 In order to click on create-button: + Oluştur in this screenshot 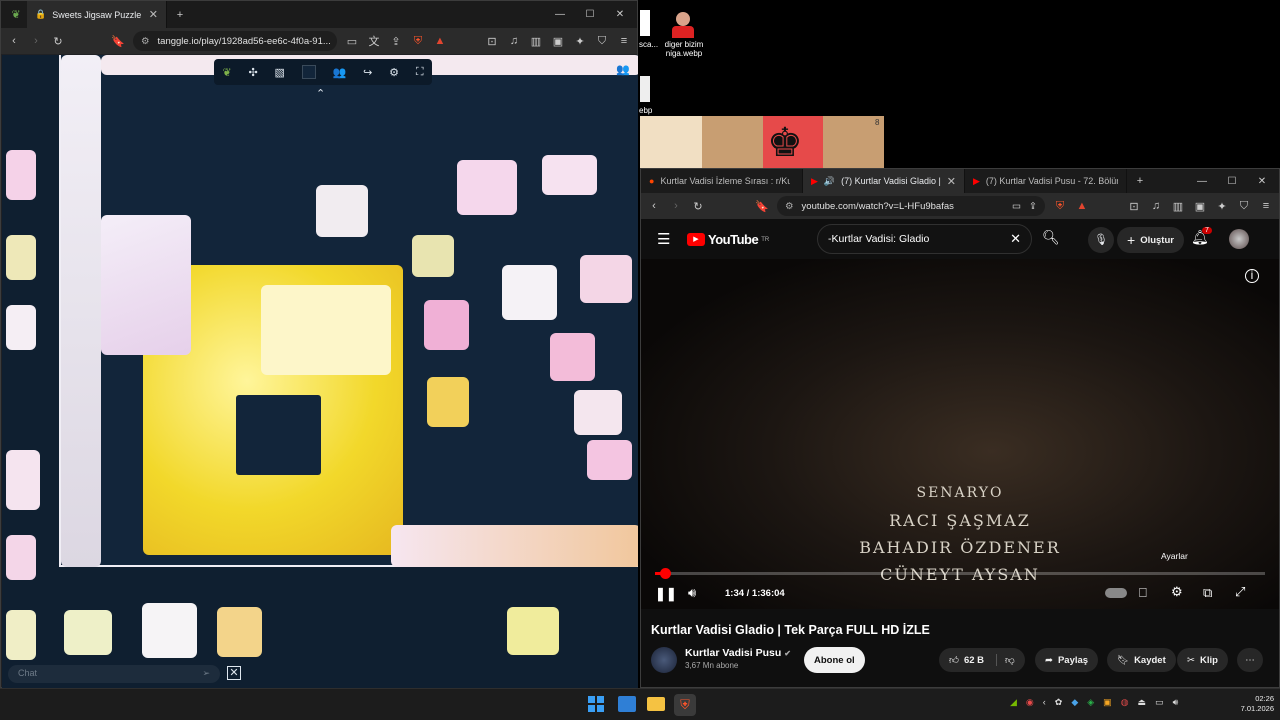, I will do `click(1150, 240)`.